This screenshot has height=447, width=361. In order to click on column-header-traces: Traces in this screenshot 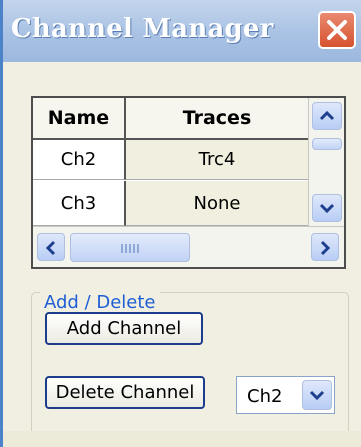, I will do `click(217, 119)`.